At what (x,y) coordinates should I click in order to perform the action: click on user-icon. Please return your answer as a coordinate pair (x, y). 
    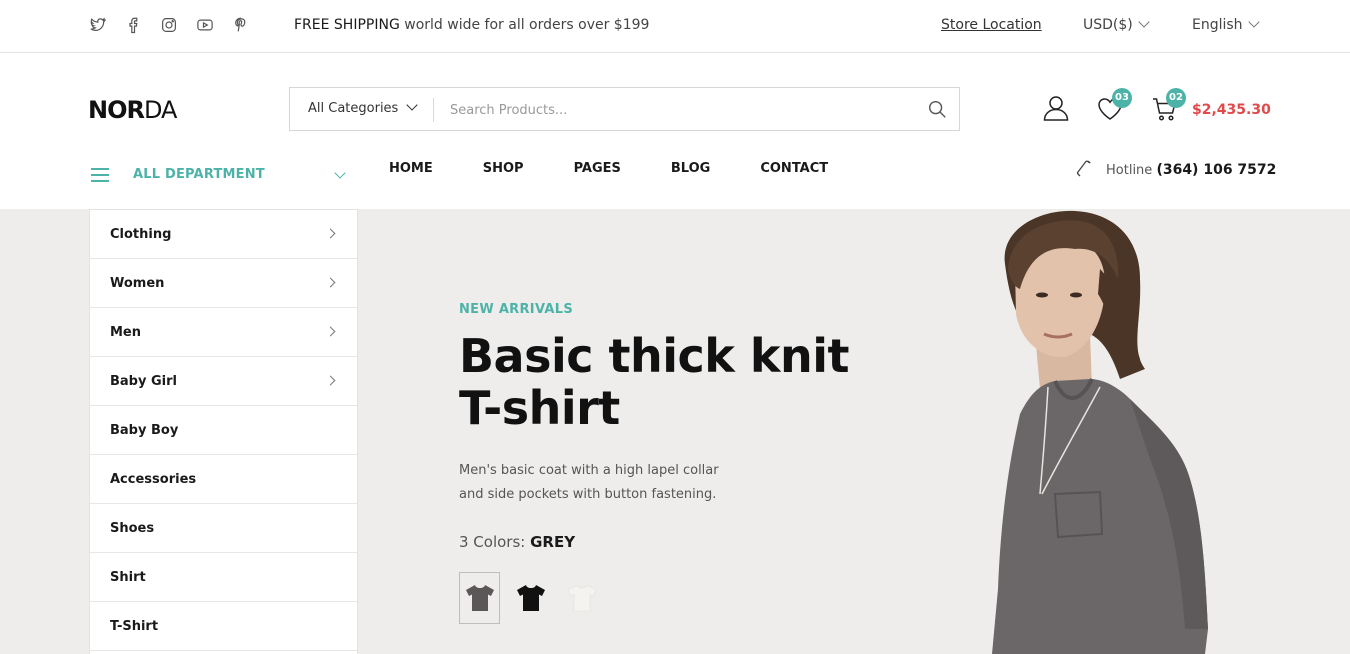
    Looking at the image, I should click on (1056, 108).